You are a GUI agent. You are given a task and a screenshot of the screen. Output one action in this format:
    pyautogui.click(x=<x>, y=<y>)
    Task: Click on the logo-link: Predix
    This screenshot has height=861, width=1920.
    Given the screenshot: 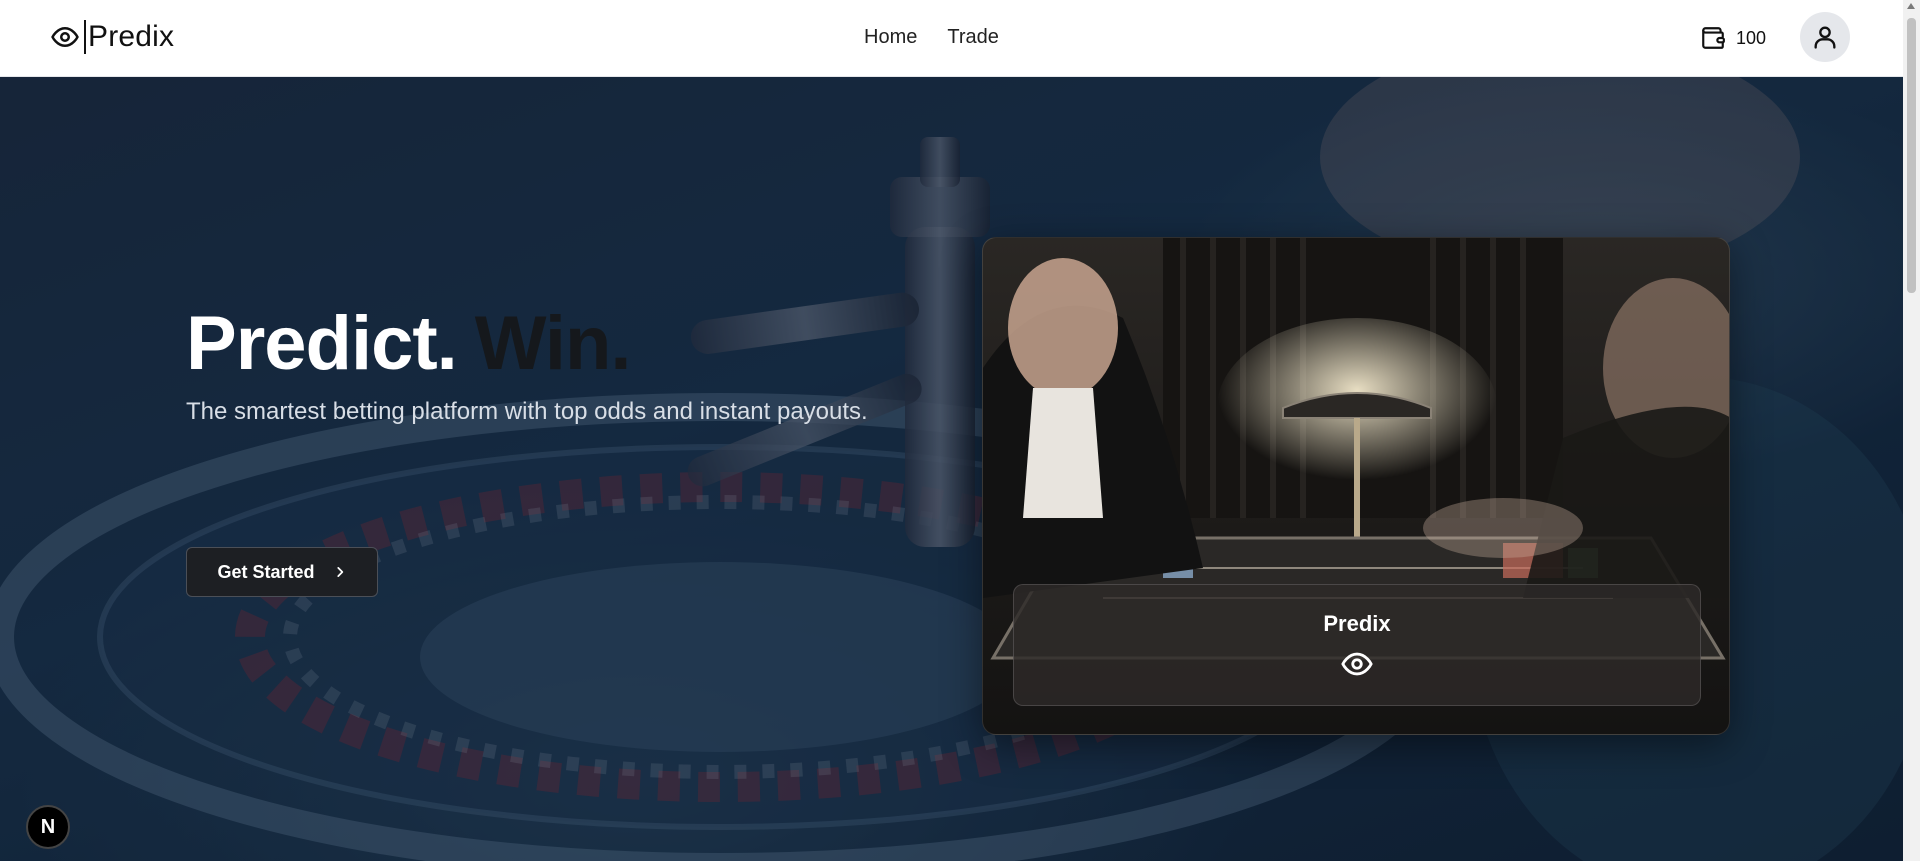 What is the action you would take?
    pyautogui.click(x=112, y=37)
    